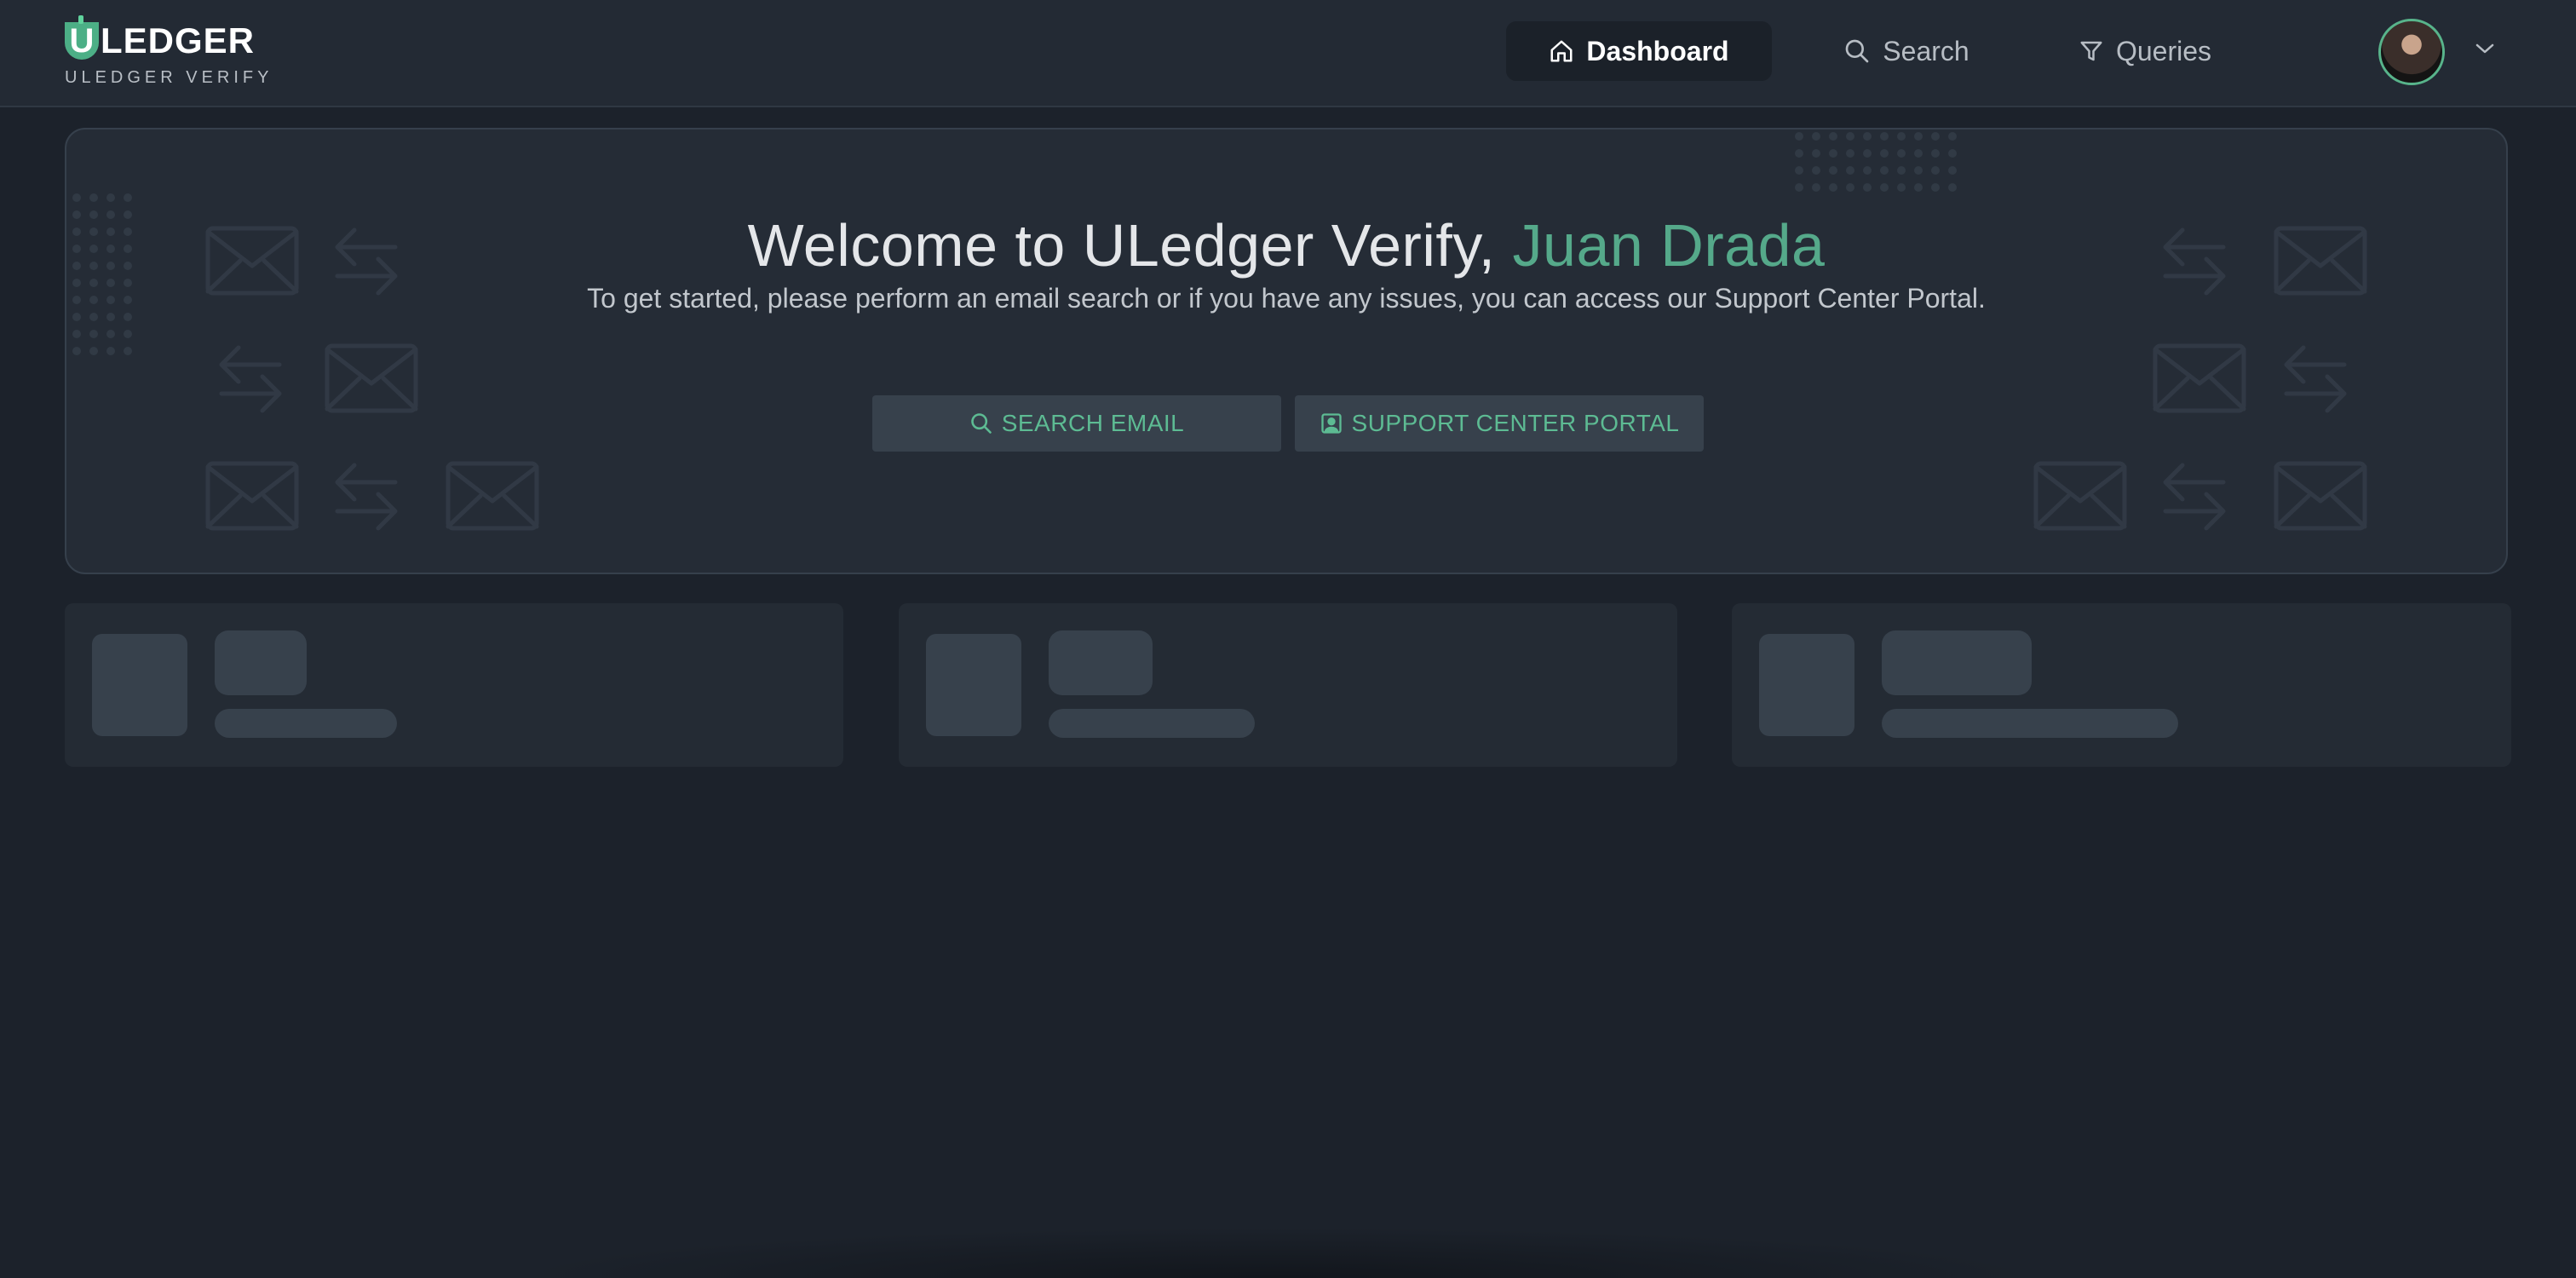 The height and width of the screenshot is (1278, 2576). What do you see at coordinates (1278, 1252) in the screenshot?
I see `bottom-shadow` at bounding box center [1278, 1252].